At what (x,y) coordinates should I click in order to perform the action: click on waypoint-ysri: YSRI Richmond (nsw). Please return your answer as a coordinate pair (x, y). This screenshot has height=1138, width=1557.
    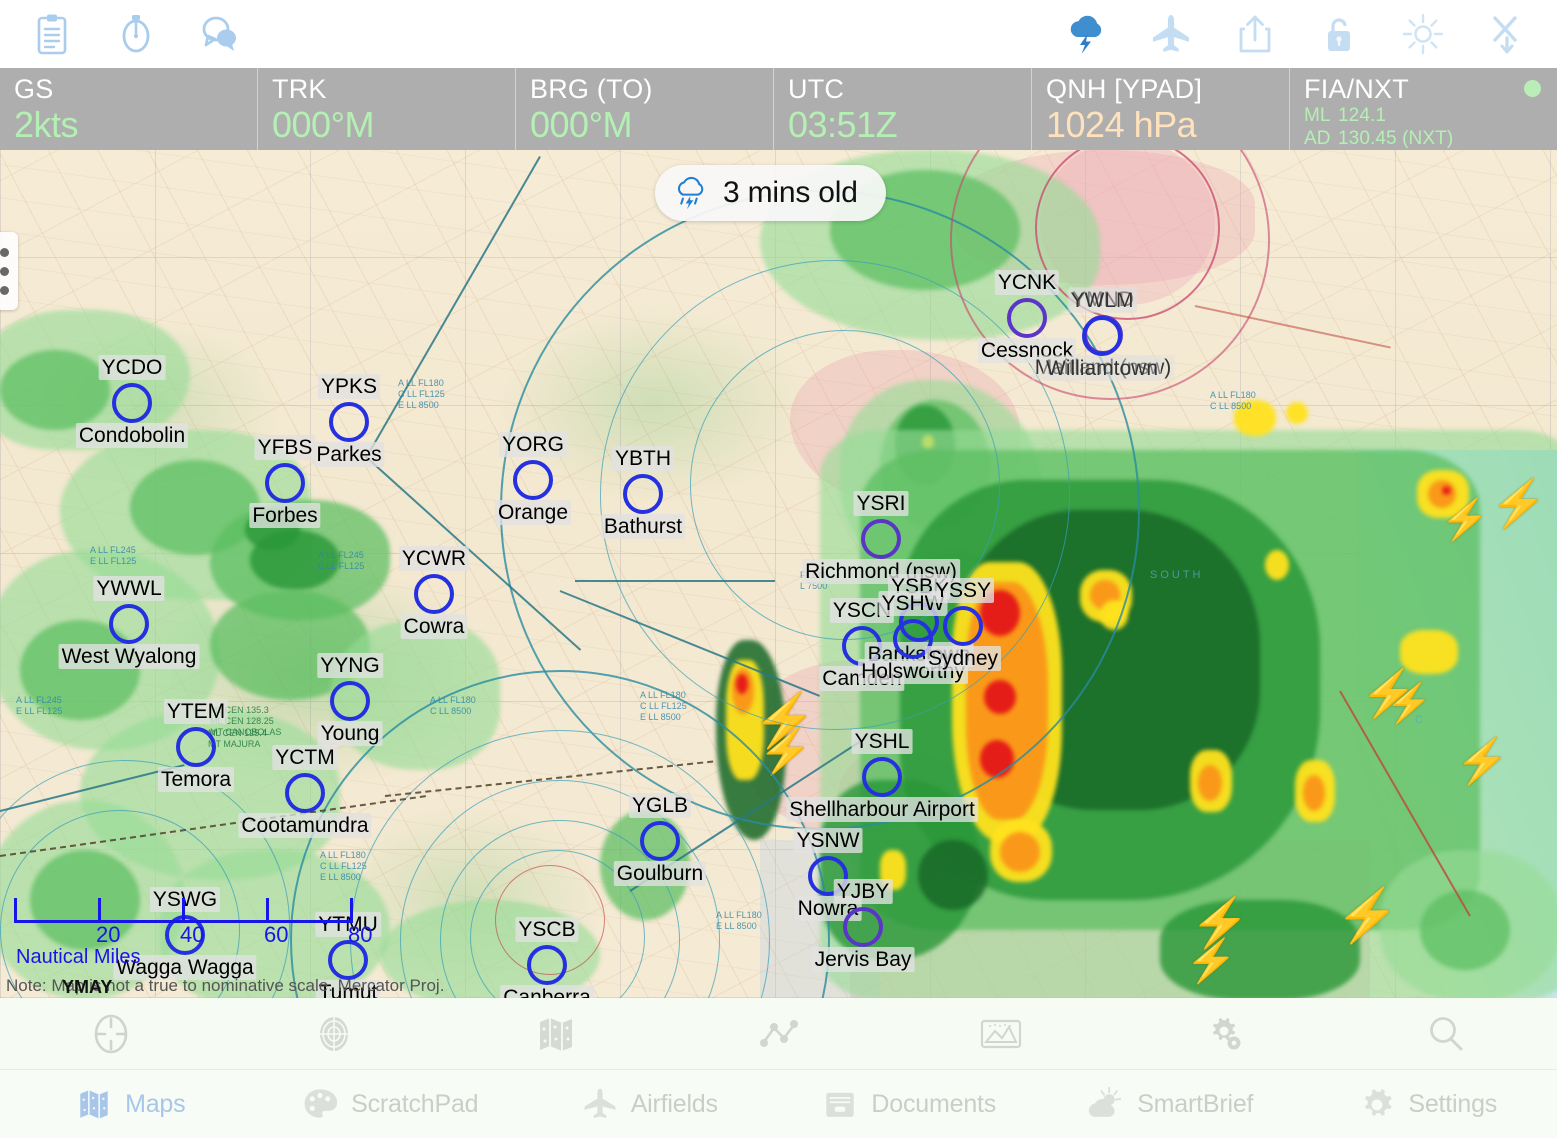
    Looking at the image, I should click on (881, 537).